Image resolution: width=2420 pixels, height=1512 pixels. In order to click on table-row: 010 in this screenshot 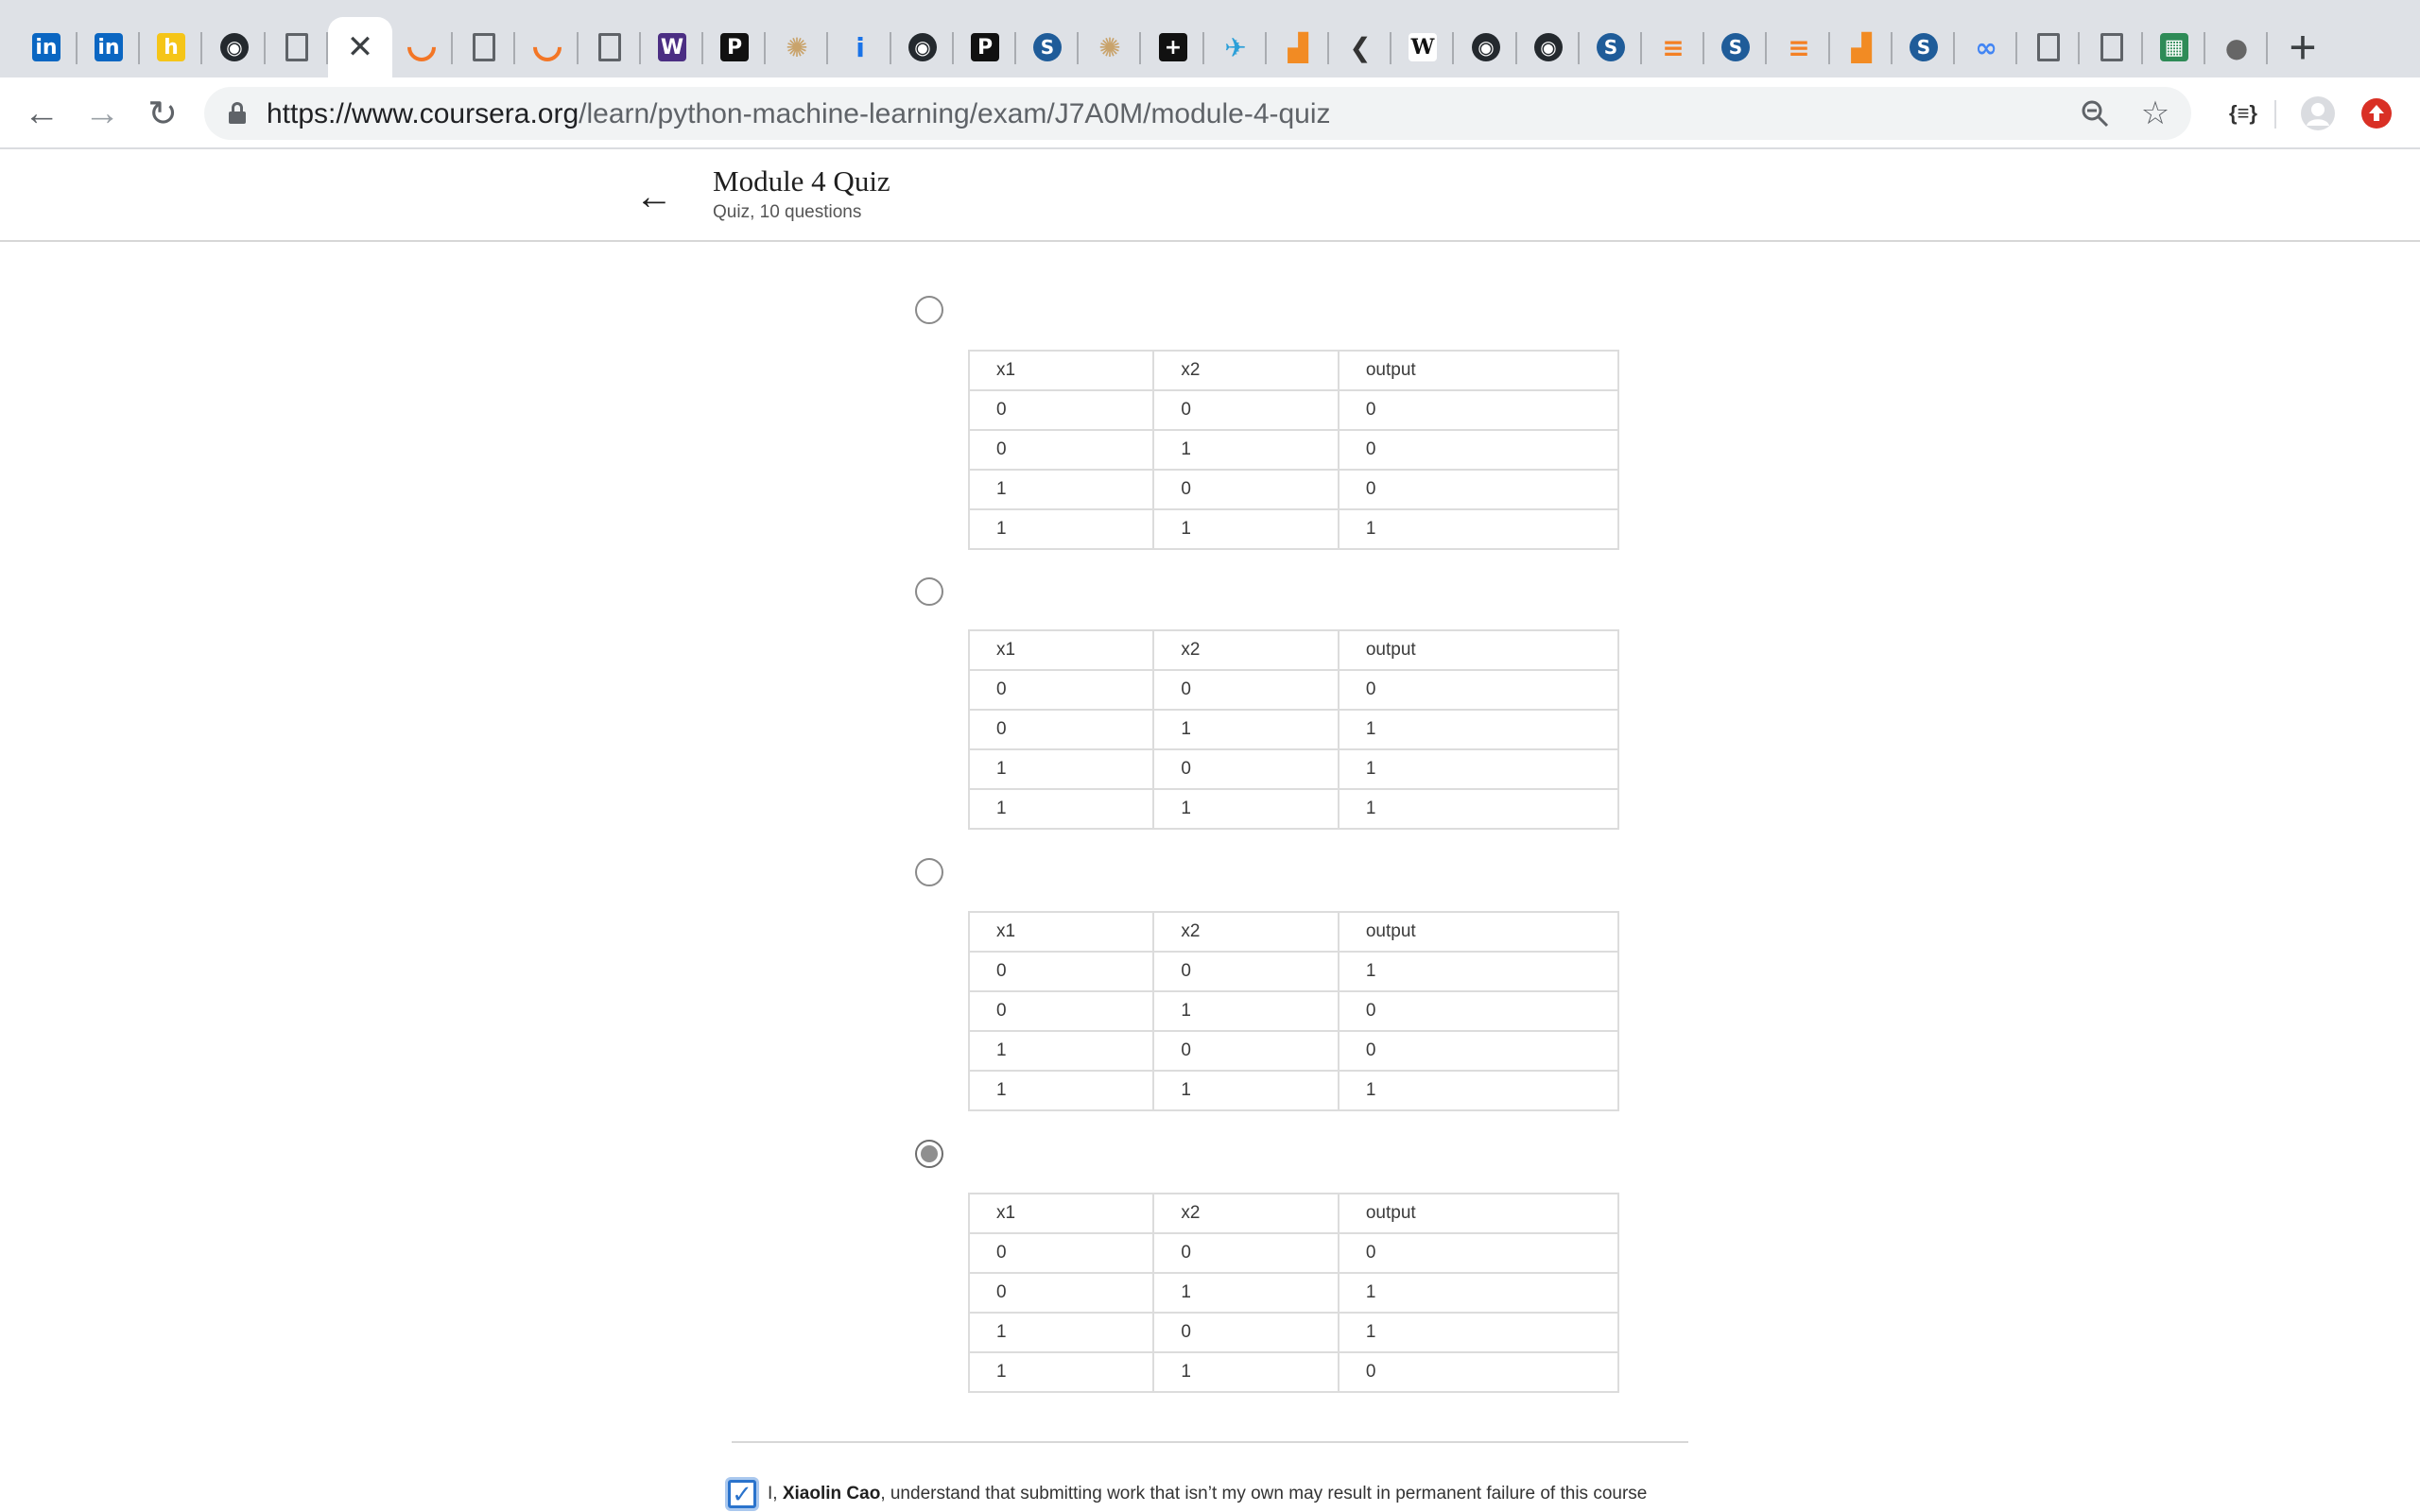, I will do `click(1293, 1011)`.